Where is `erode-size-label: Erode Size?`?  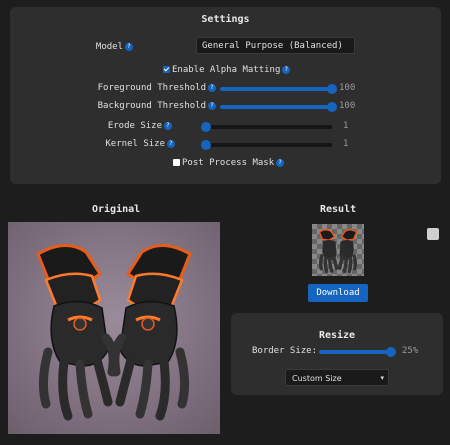
erode-size-label: Erode Size? is located at coordinates (140, 126).